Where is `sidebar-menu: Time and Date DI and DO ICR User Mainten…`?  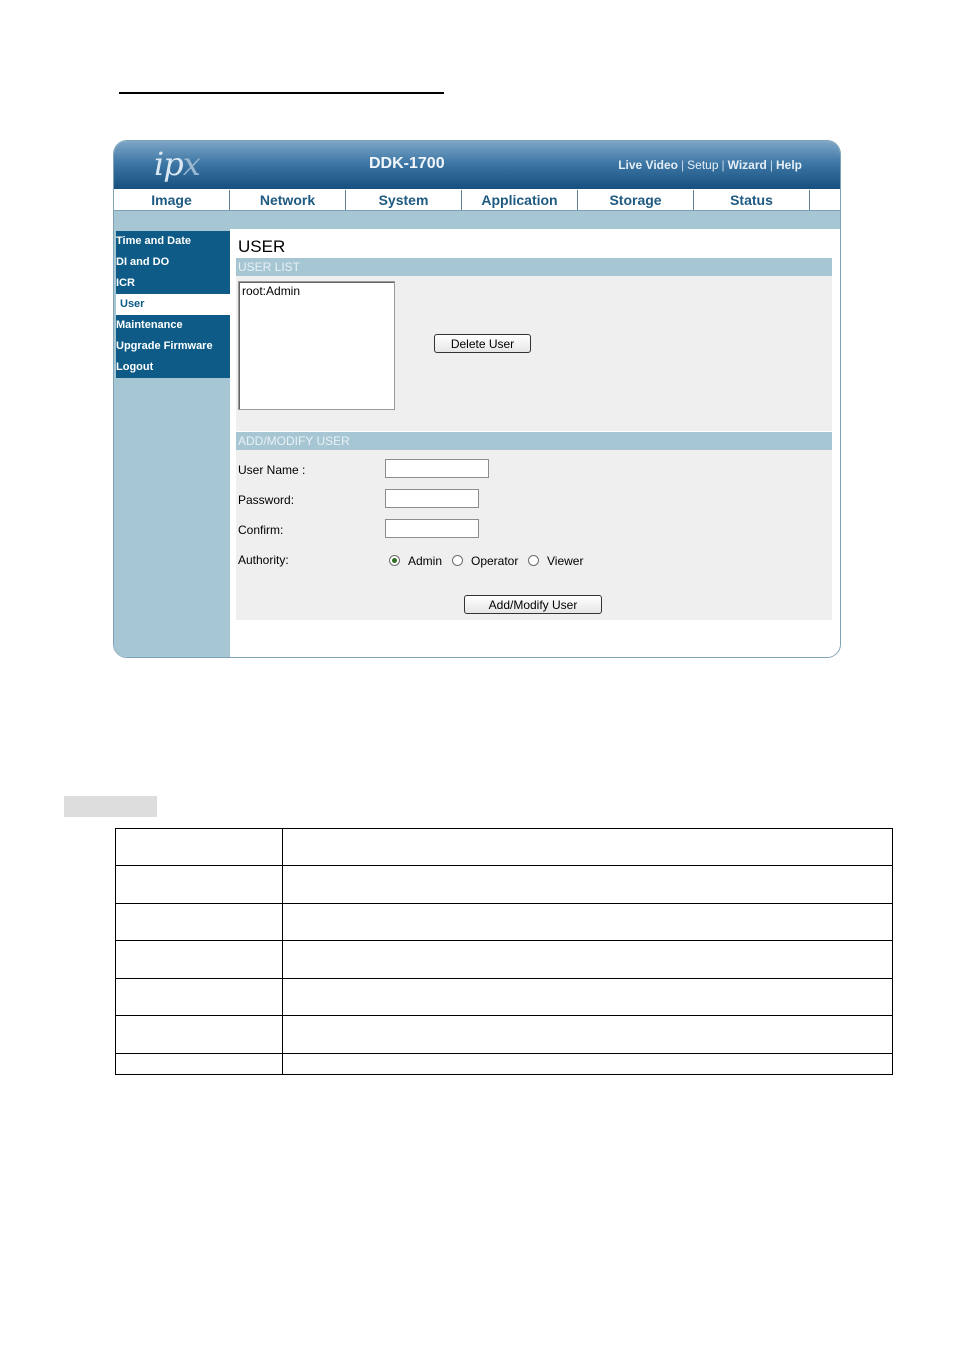
sidebar-menu: Time and Date DI and DO ICR User Mainten… is located at coordinates (173, 304).